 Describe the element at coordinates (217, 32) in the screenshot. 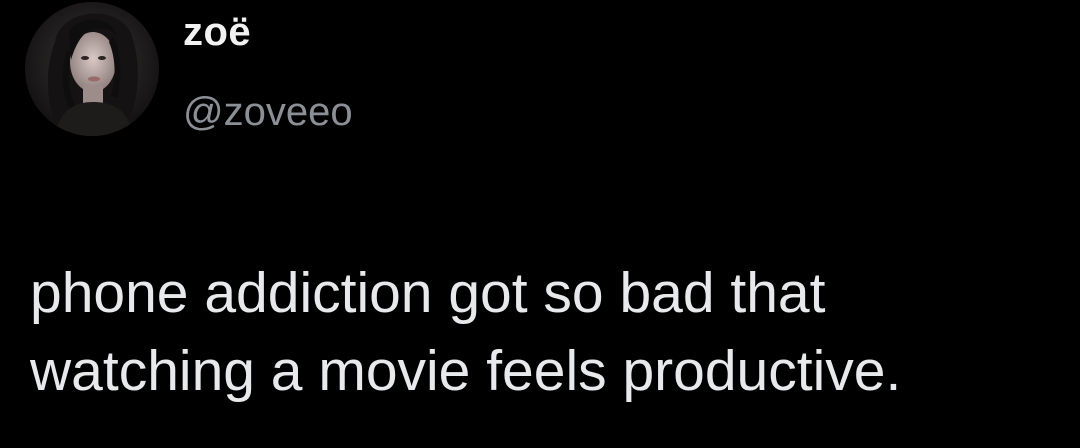

I see `display-name: zoë` at that location.